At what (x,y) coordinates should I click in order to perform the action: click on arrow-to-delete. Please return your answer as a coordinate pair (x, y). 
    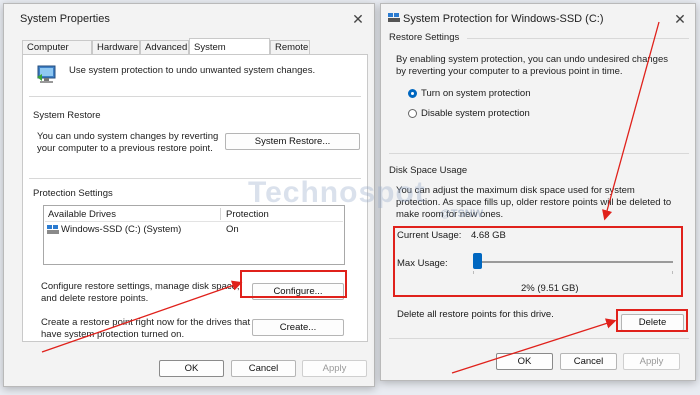
    Looking at the image, I should click on (534, 346).